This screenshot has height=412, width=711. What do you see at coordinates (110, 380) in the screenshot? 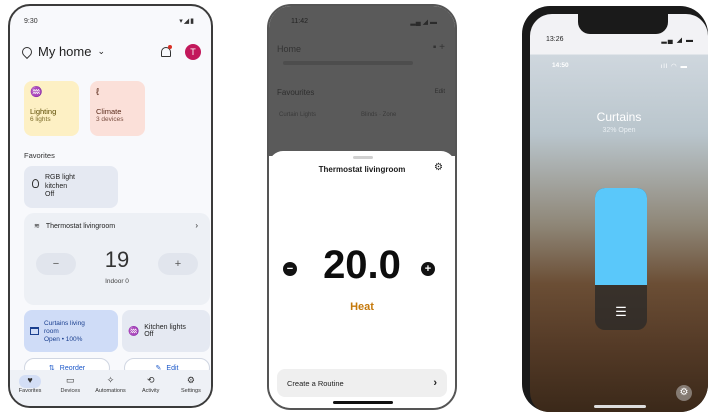
I see `sparkle-icon: ✧` at bounding box center [110, 380].